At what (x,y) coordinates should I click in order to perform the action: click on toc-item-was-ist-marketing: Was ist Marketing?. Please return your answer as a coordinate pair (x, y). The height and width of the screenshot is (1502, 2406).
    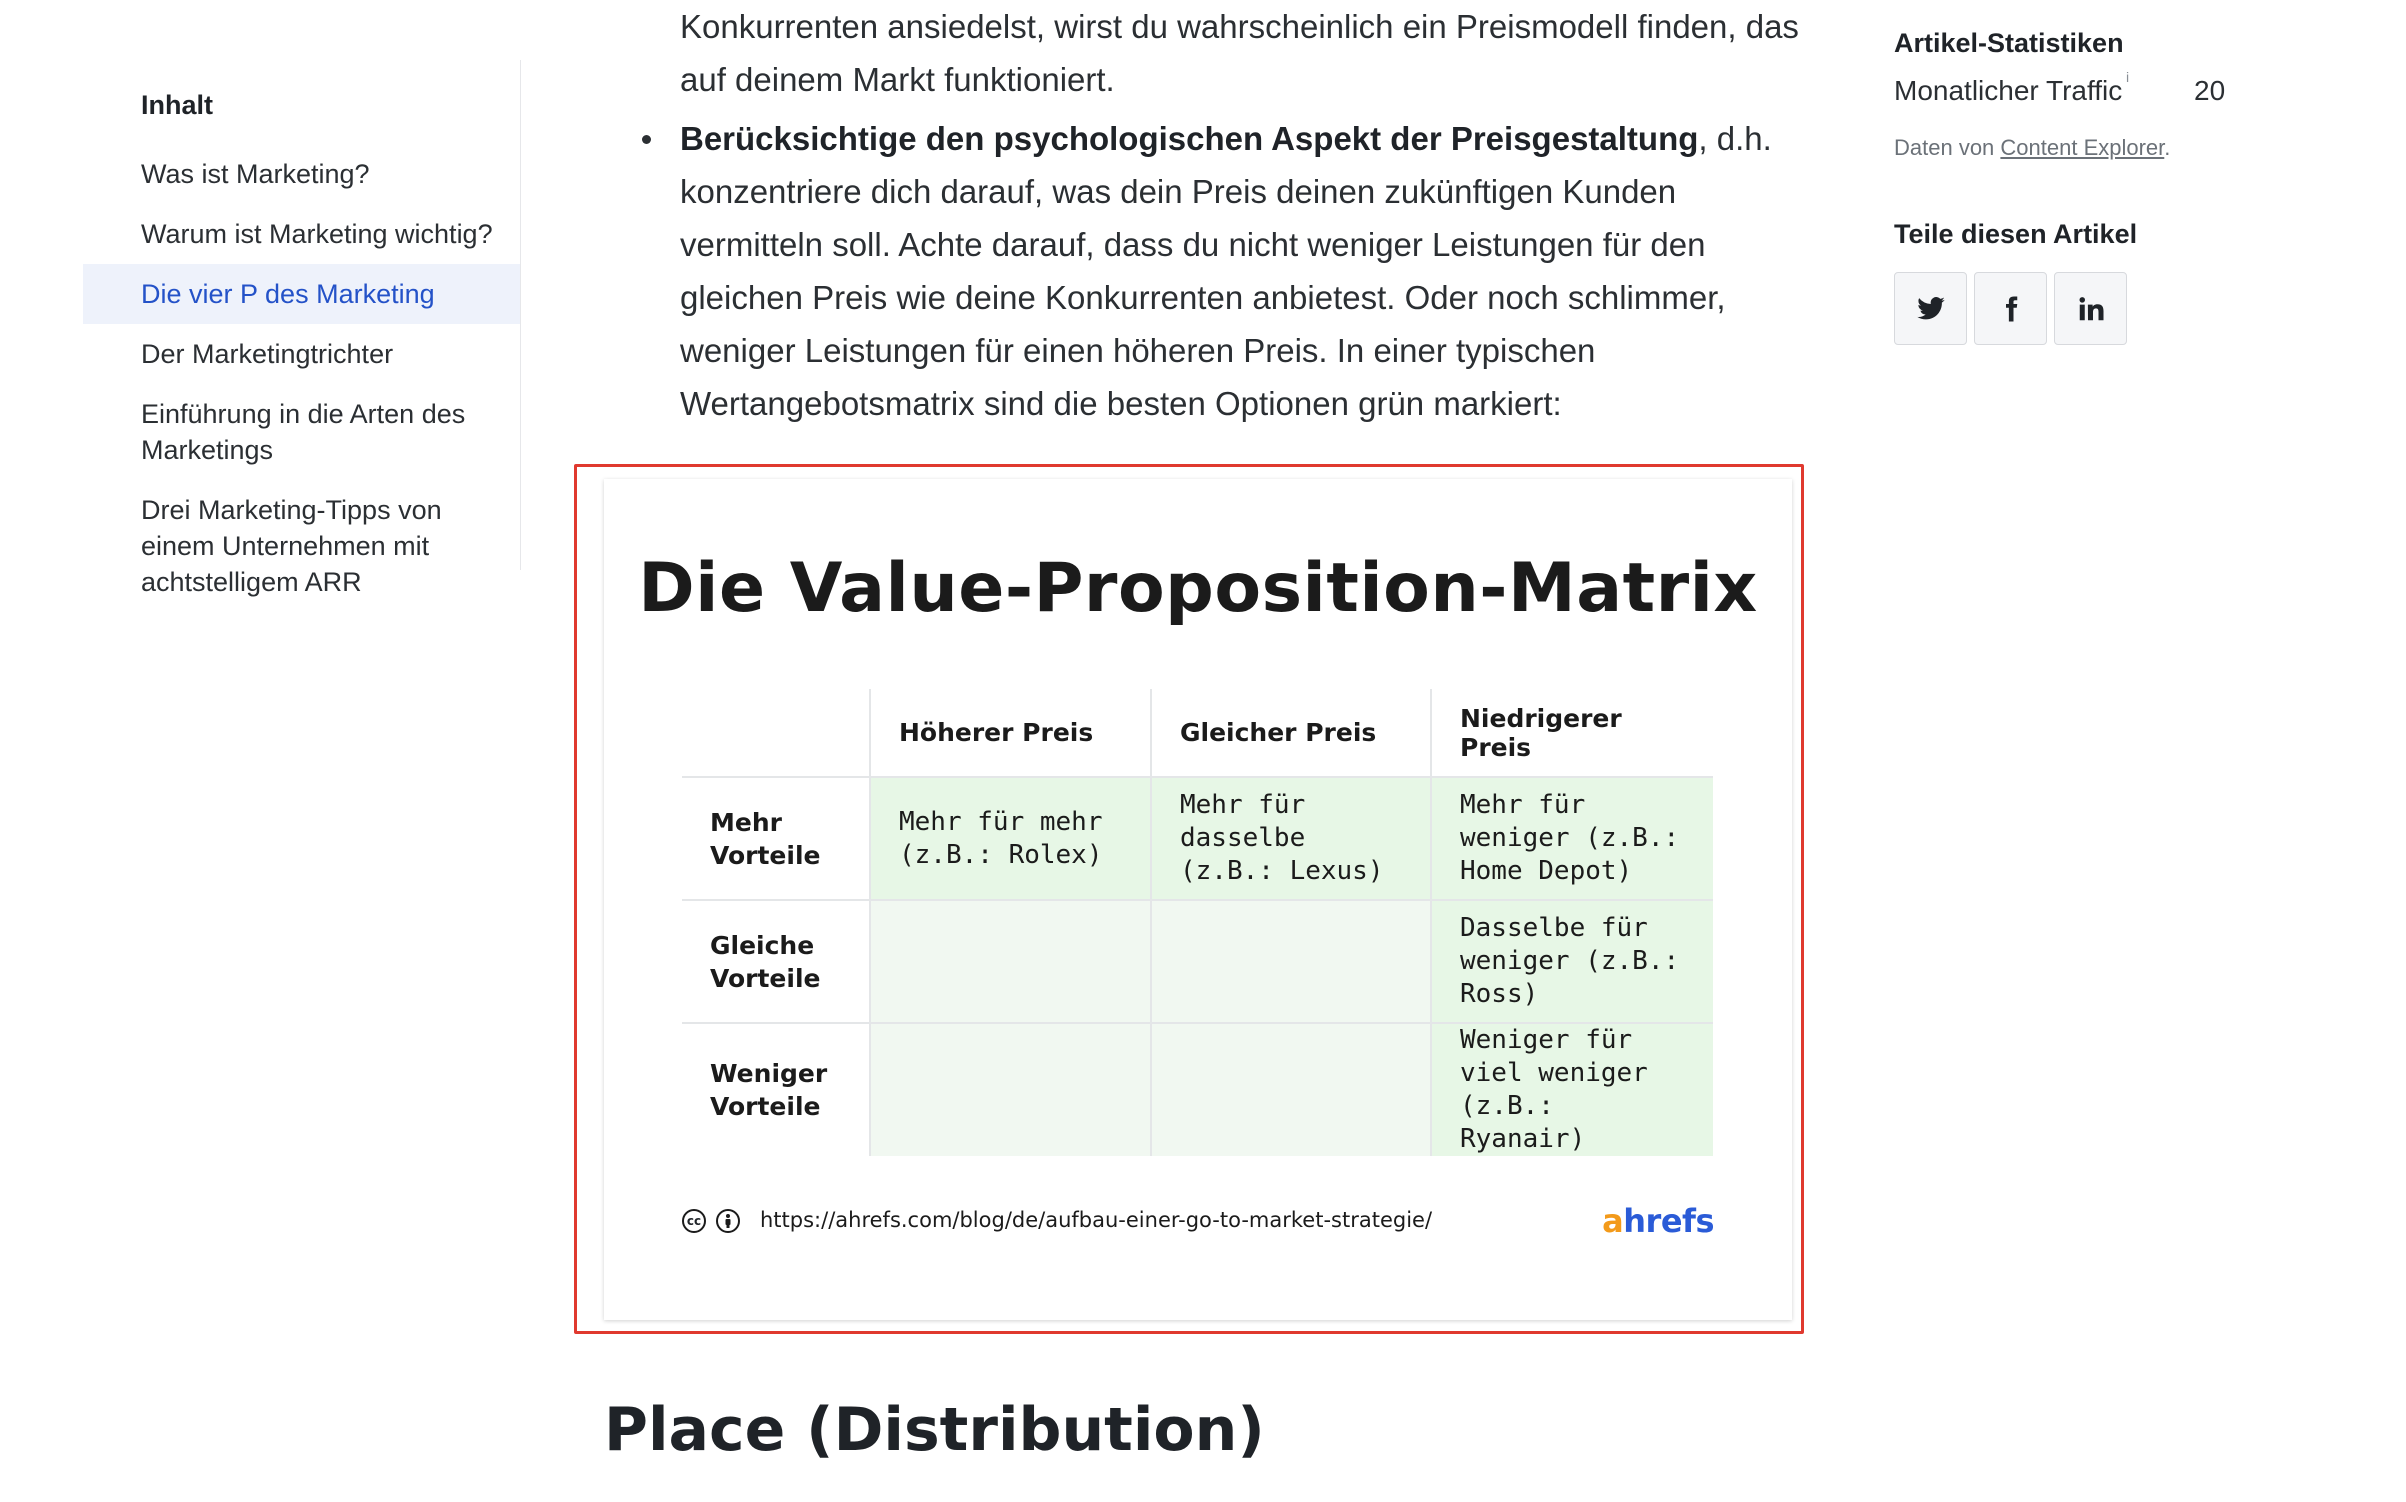
    Looking at the image, I should click on (301, 174).